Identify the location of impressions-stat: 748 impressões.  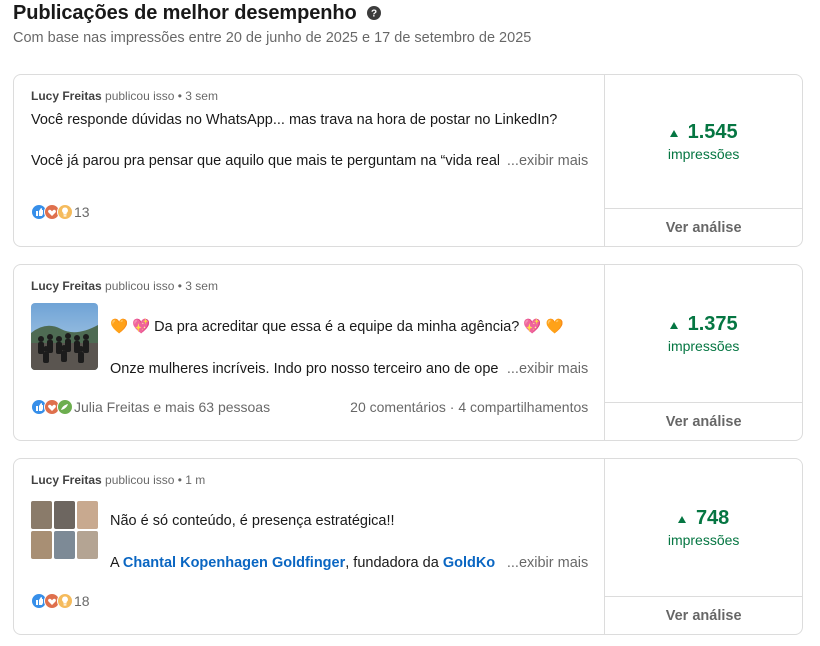
(703, 528).